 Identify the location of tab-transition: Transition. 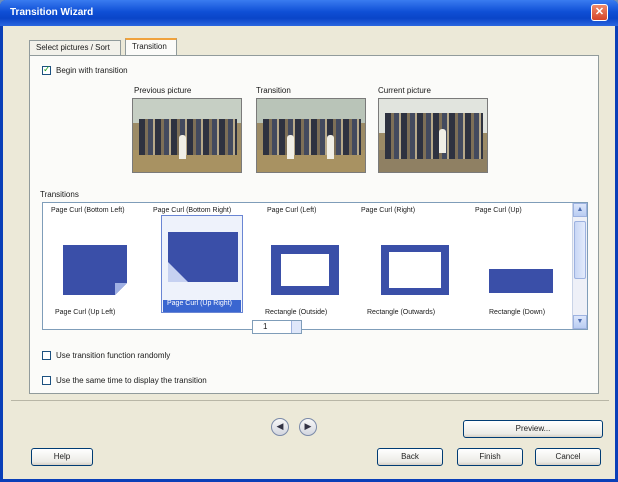
(151, 47).